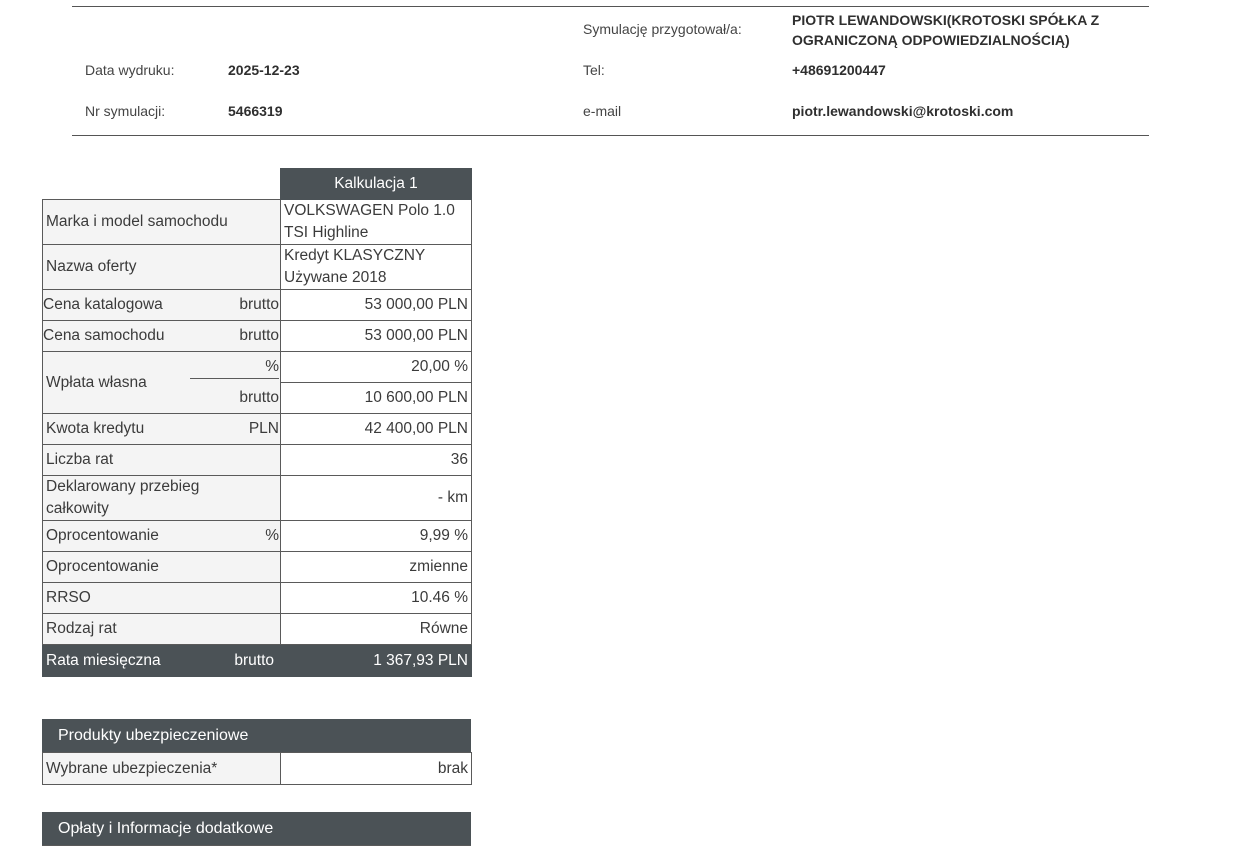  I want to click on offer-line2: Używane 2018, so click(335, 277).